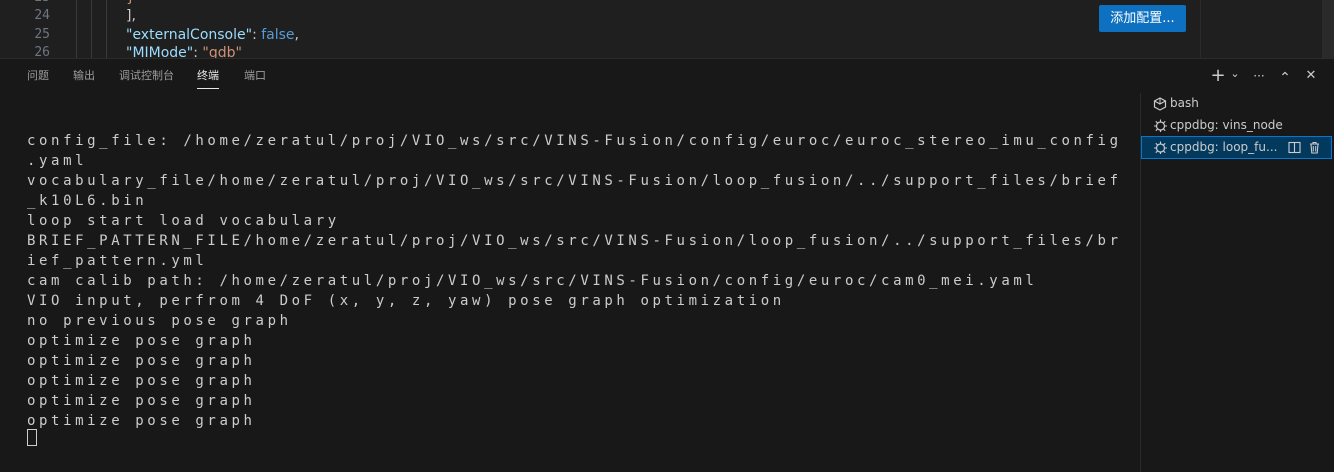 This screenshot has width=1334, height=472. What do you see at coordinates (1285, 76) in the screenshot?
I see `maximize-icon: ⌃` at bounding box center [1285, 76].